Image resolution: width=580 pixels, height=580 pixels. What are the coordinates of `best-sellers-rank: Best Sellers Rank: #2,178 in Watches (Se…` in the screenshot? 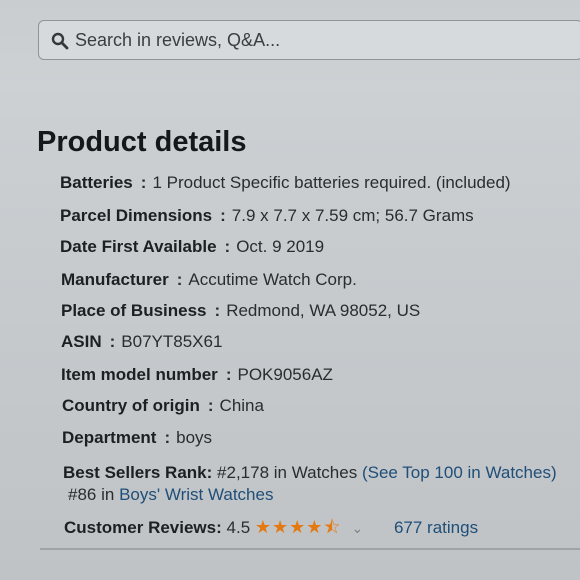 It's located at (310, 473).